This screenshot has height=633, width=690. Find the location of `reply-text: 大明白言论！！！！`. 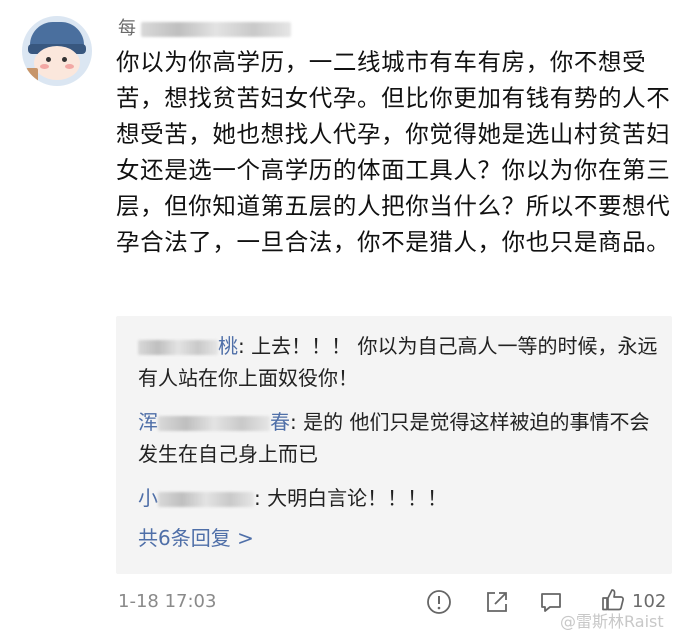

reply-text: 大明白言论！！！！ is located at coordinates (357, 498).